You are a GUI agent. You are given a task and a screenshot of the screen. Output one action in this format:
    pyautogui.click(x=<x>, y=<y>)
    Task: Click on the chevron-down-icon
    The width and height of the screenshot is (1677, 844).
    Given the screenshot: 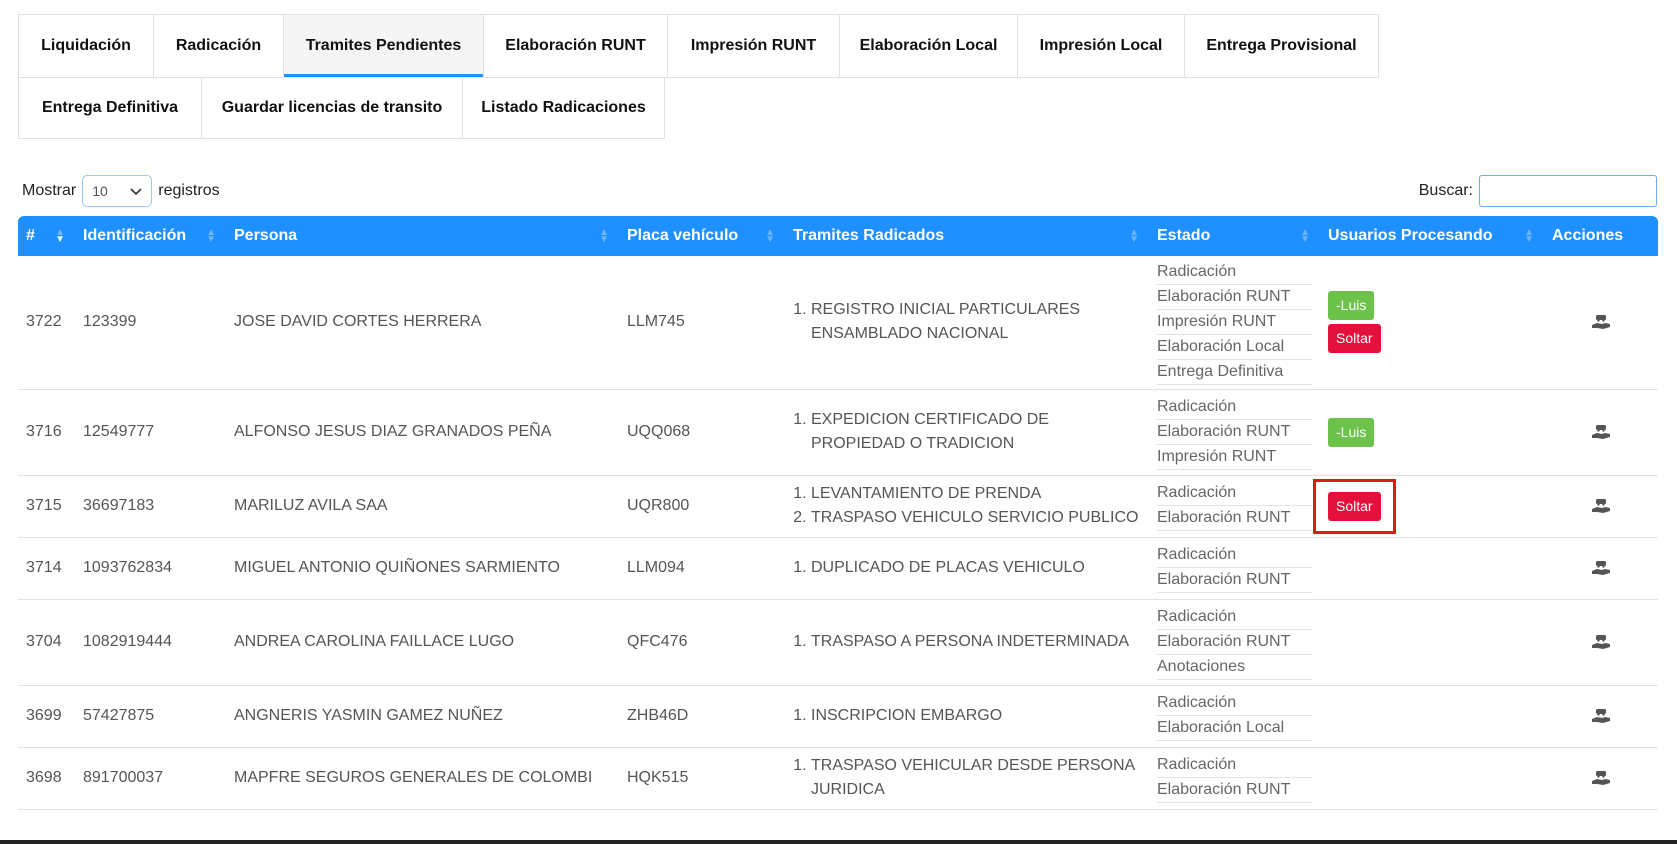 What is the action you would take?
    pyautogui.click(x=136, y=191)
    